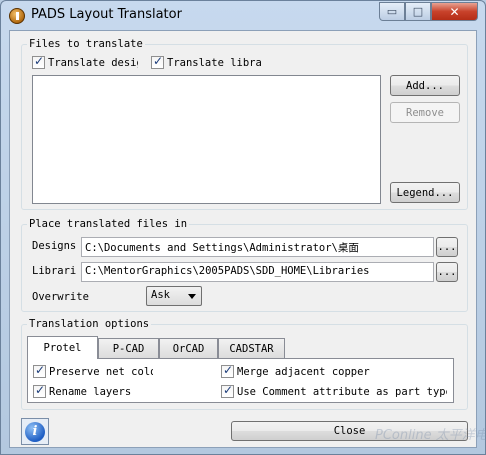  I want to click on merge-adjacent-copper-checkbox: Merge adjacent copper, so click(321, 371).